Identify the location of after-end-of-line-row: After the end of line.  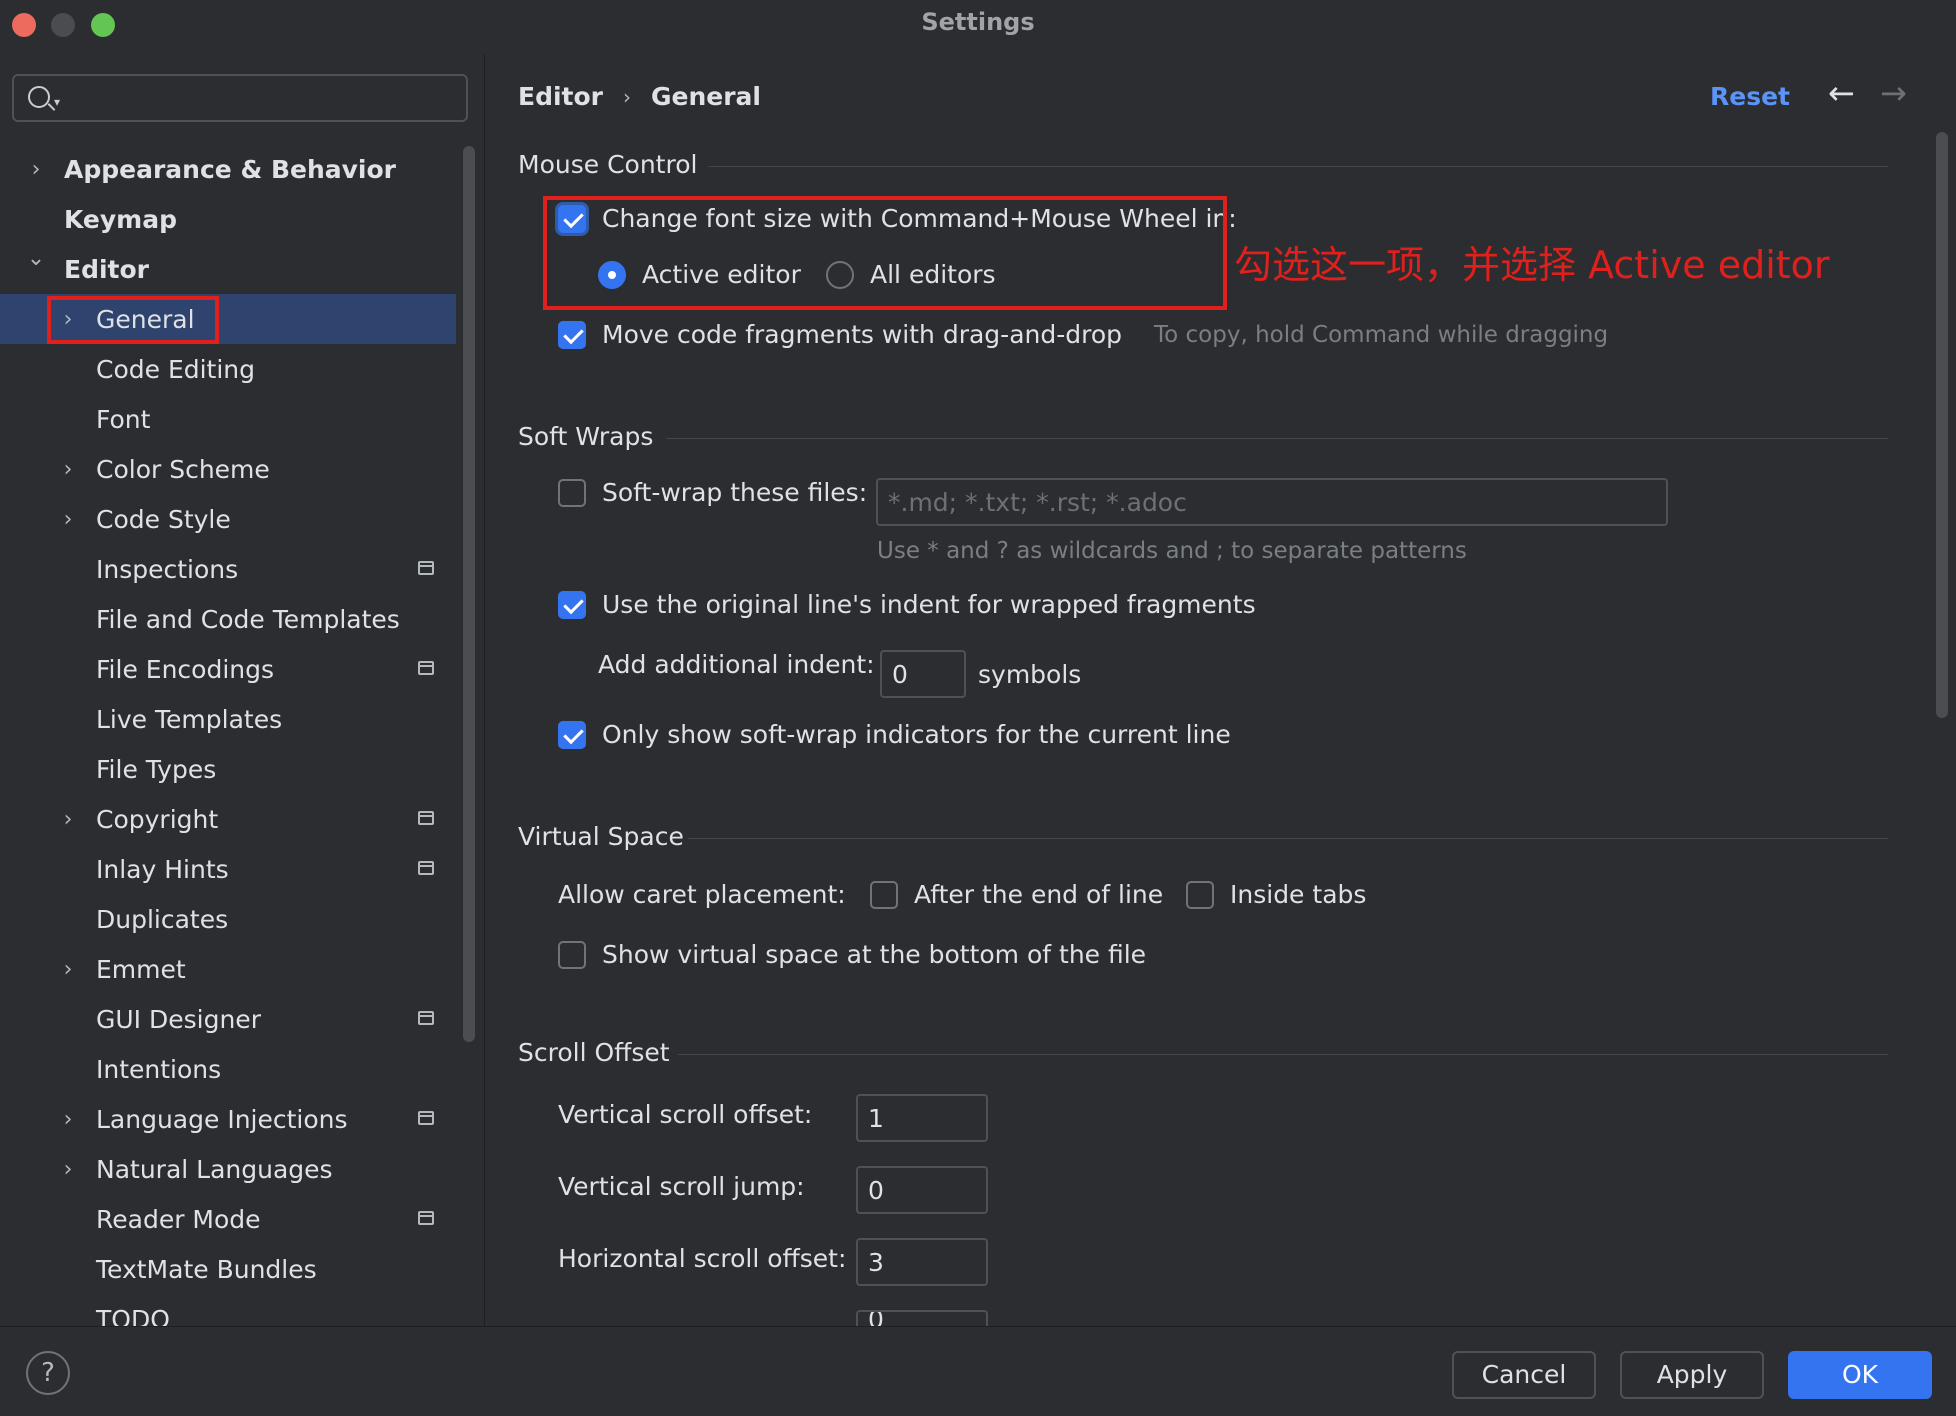
(1016, 894).